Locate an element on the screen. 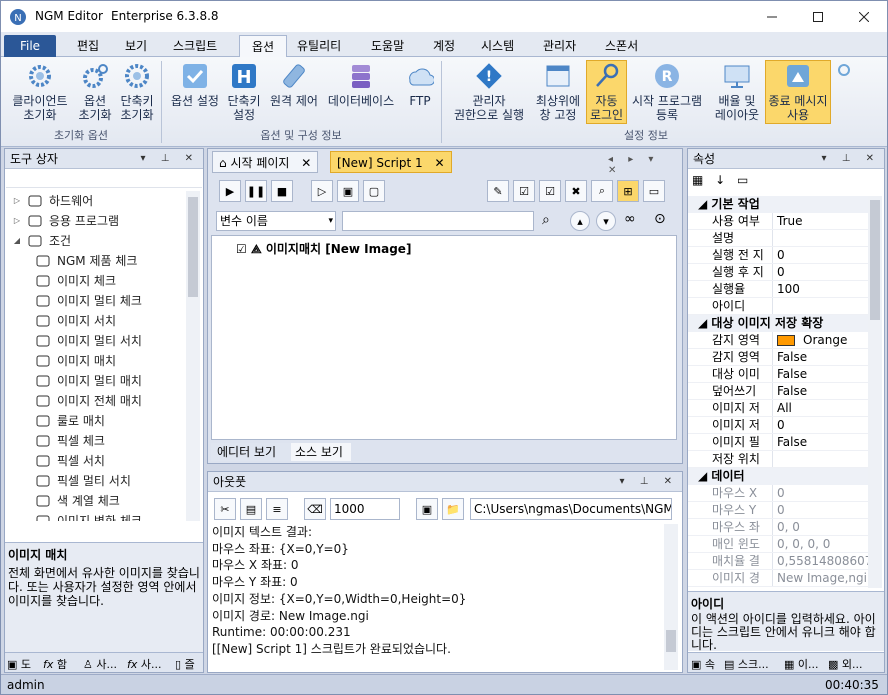 Image resolution: width=888 pixels, height=695 pixels. output-scrollbar is located at coordinates (671, 597).